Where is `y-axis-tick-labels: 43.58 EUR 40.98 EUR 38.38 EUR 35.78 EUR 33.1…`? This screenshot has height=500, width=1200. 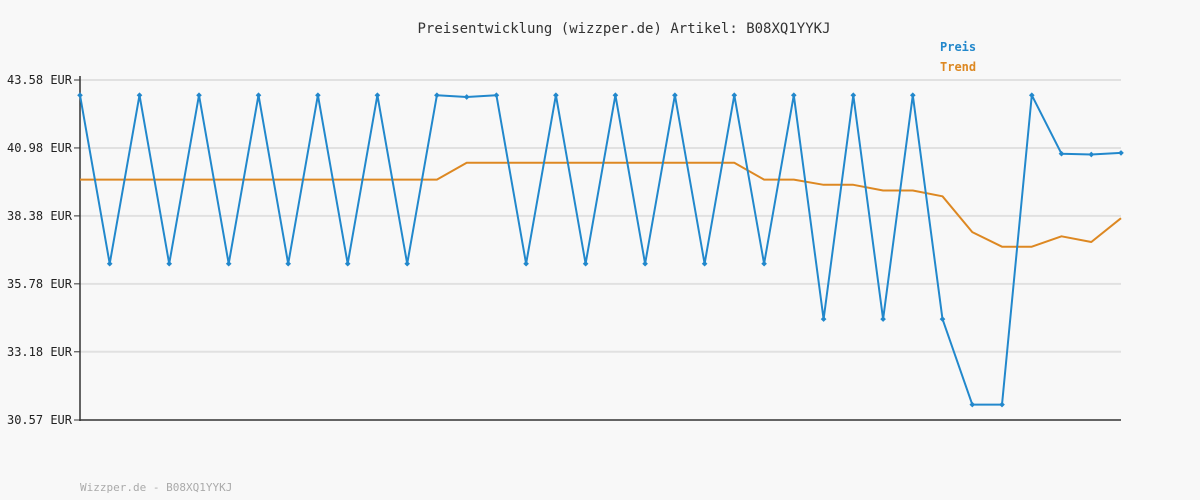 y-axis-tick-labels: 43.58 EUR 40.98 EUR 38.38 EUR 35.78 EUR 33.1… is located at coordinates (43, 250).